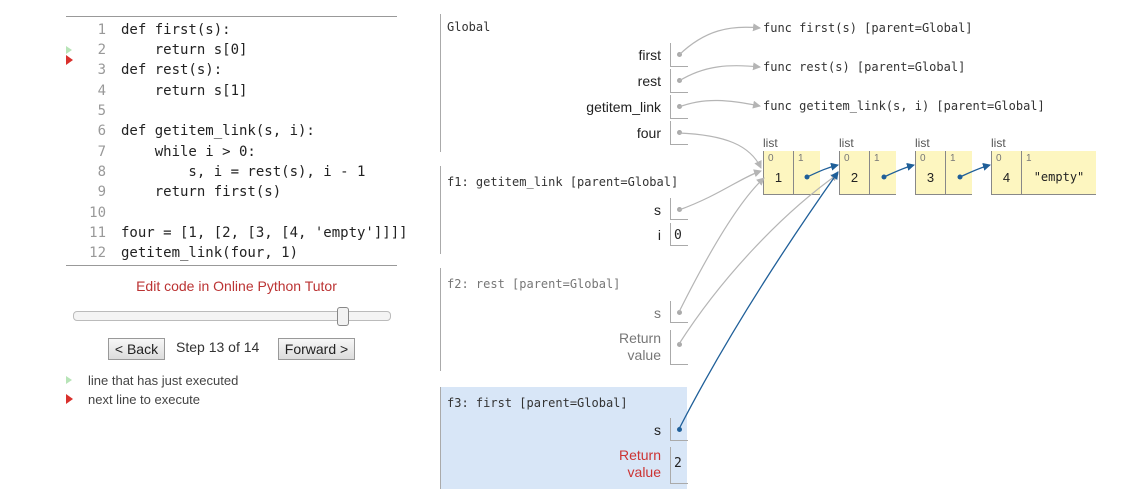  Describe the element at coordinates (264, 233) in the screenshot. I see `line-source: four = [1, [2, [3, [4, 'empty']]]]` at that location.